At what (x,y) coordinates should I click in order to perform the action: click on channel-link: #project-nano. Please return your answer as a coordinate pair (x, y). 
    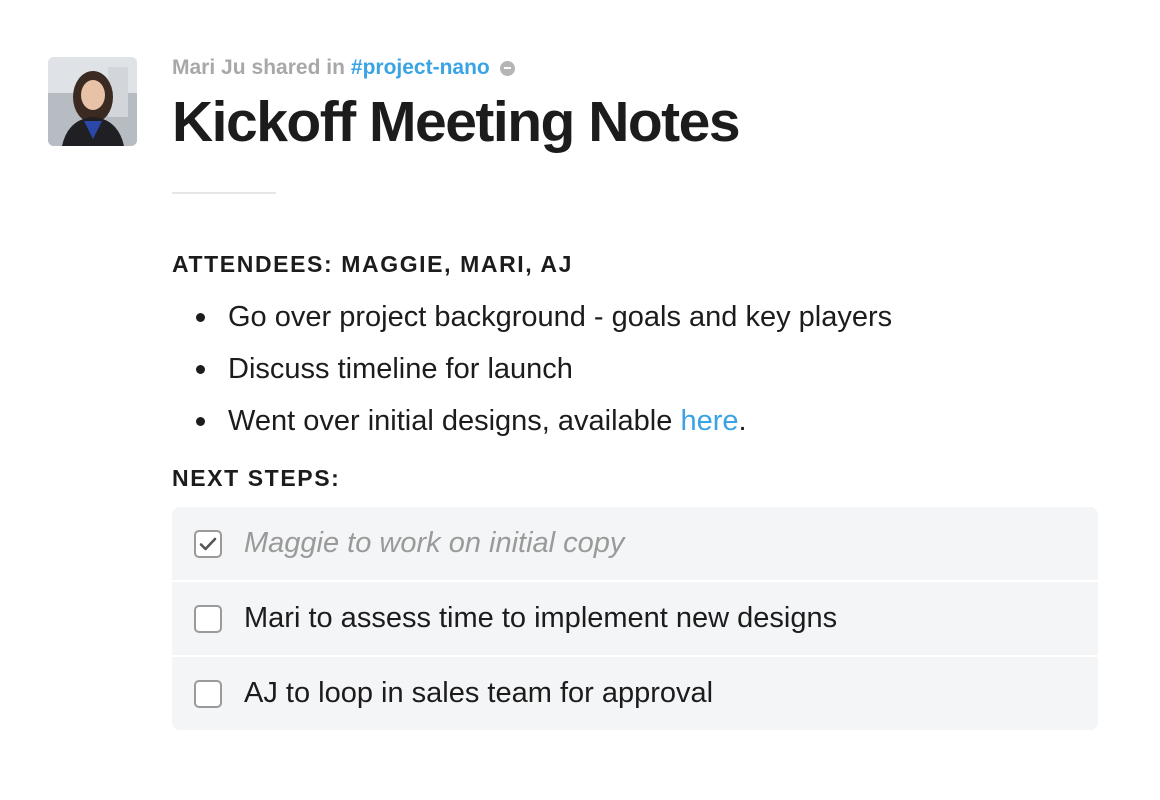
    Looking at the image, I should click on (420, 68).